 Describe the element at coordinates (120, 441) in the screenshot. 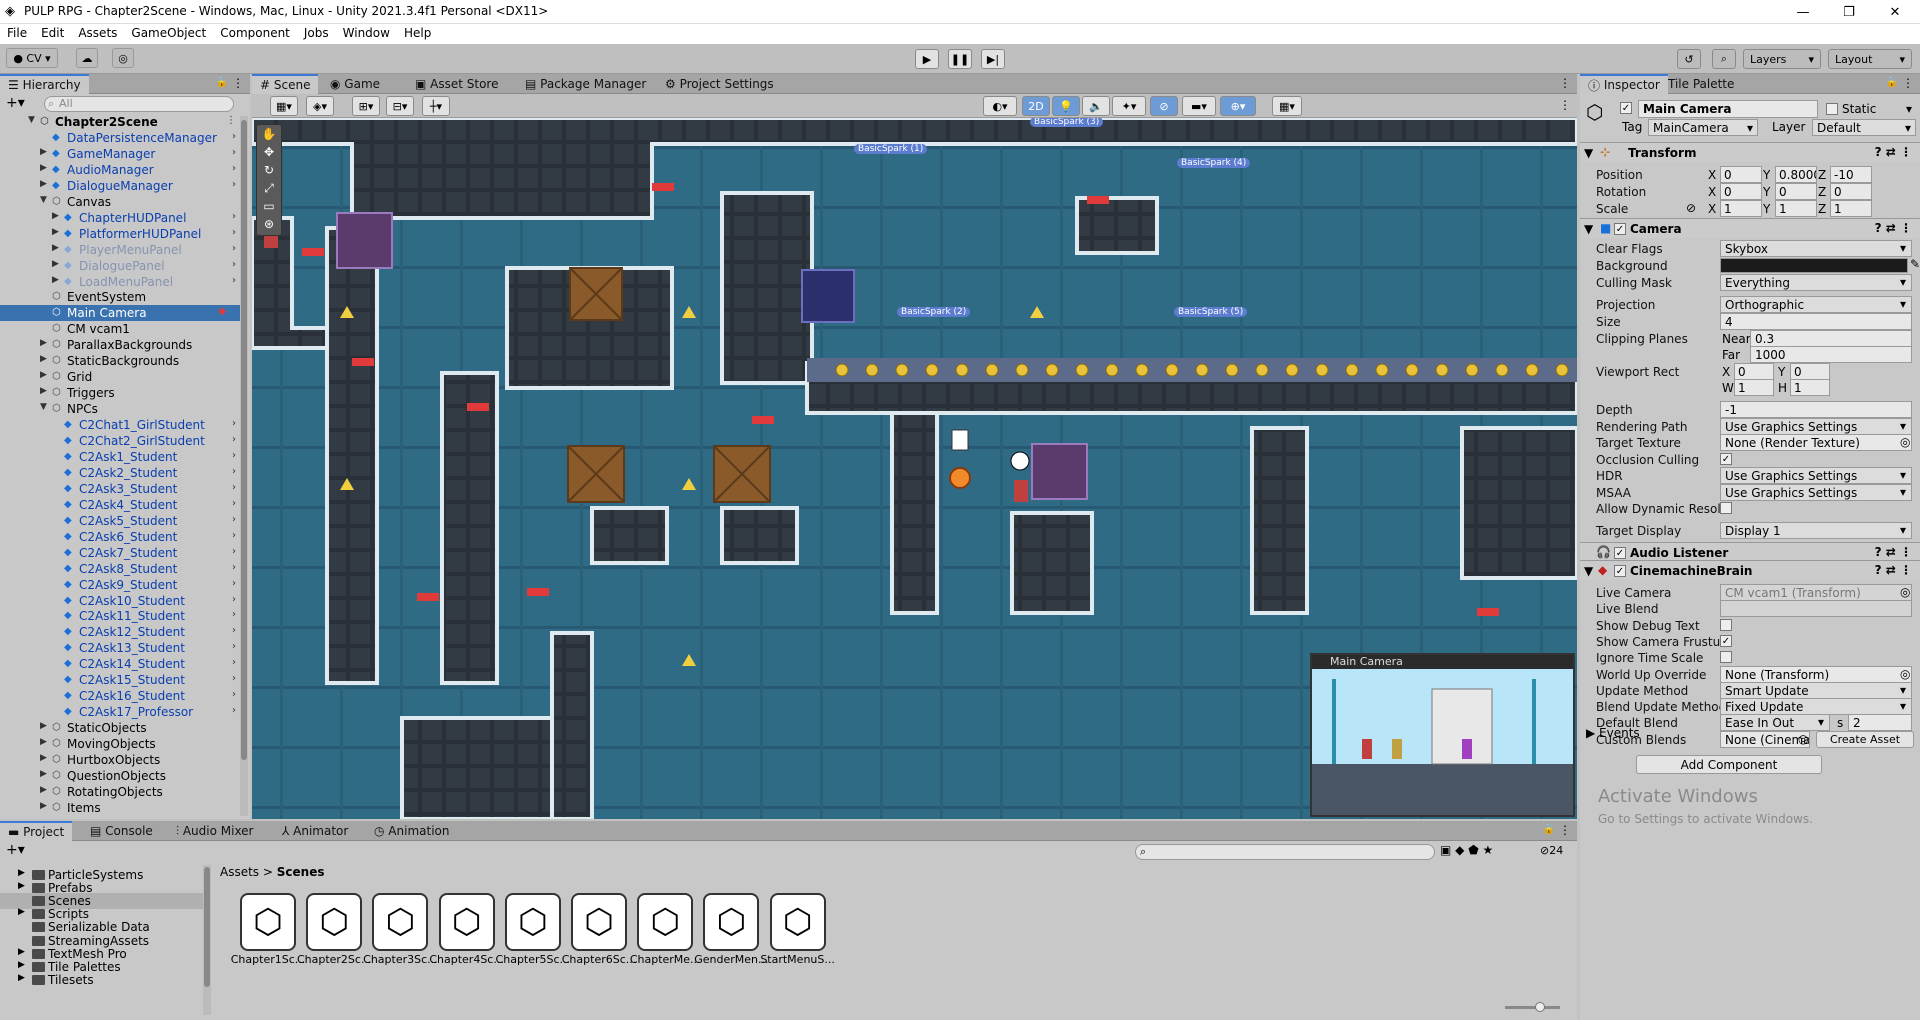

I see `hierarchy-item: ◆ C2Chat2_GirlStudent ›` at that location.